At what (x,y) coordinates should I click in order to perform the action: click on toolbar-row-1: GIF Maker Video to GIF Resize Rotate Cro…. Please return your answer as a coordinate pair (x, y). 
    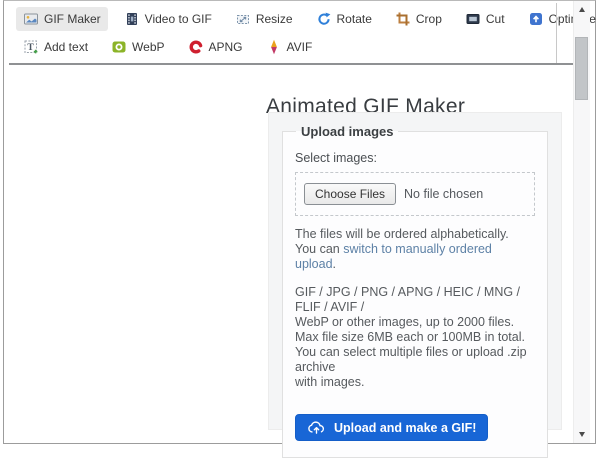
    Looking at the image, I should click on (308, 19).